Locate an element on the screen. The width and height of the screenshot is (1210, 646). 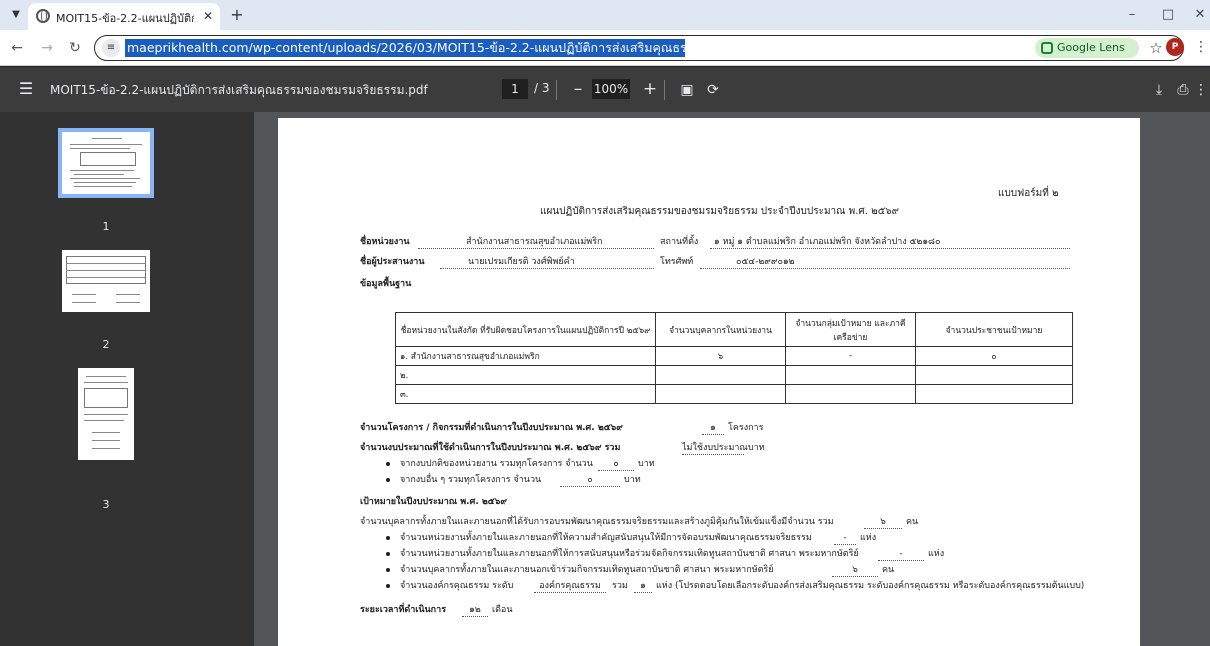
back-button: ← is located at coordinates (17, 48).